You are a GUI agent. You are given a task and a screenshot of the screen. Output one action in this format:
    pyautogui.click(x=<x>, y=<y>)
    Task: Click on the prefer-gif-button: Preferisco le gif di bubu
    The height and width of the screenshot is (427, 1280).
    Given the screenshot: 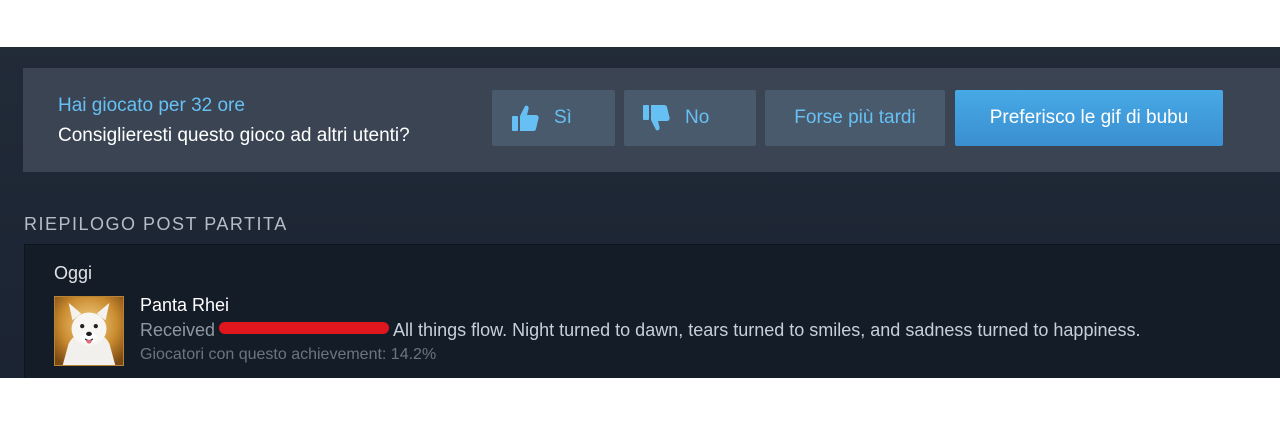 What is the action you would take?
    pyautogui.click(x=1089, y=118)
    